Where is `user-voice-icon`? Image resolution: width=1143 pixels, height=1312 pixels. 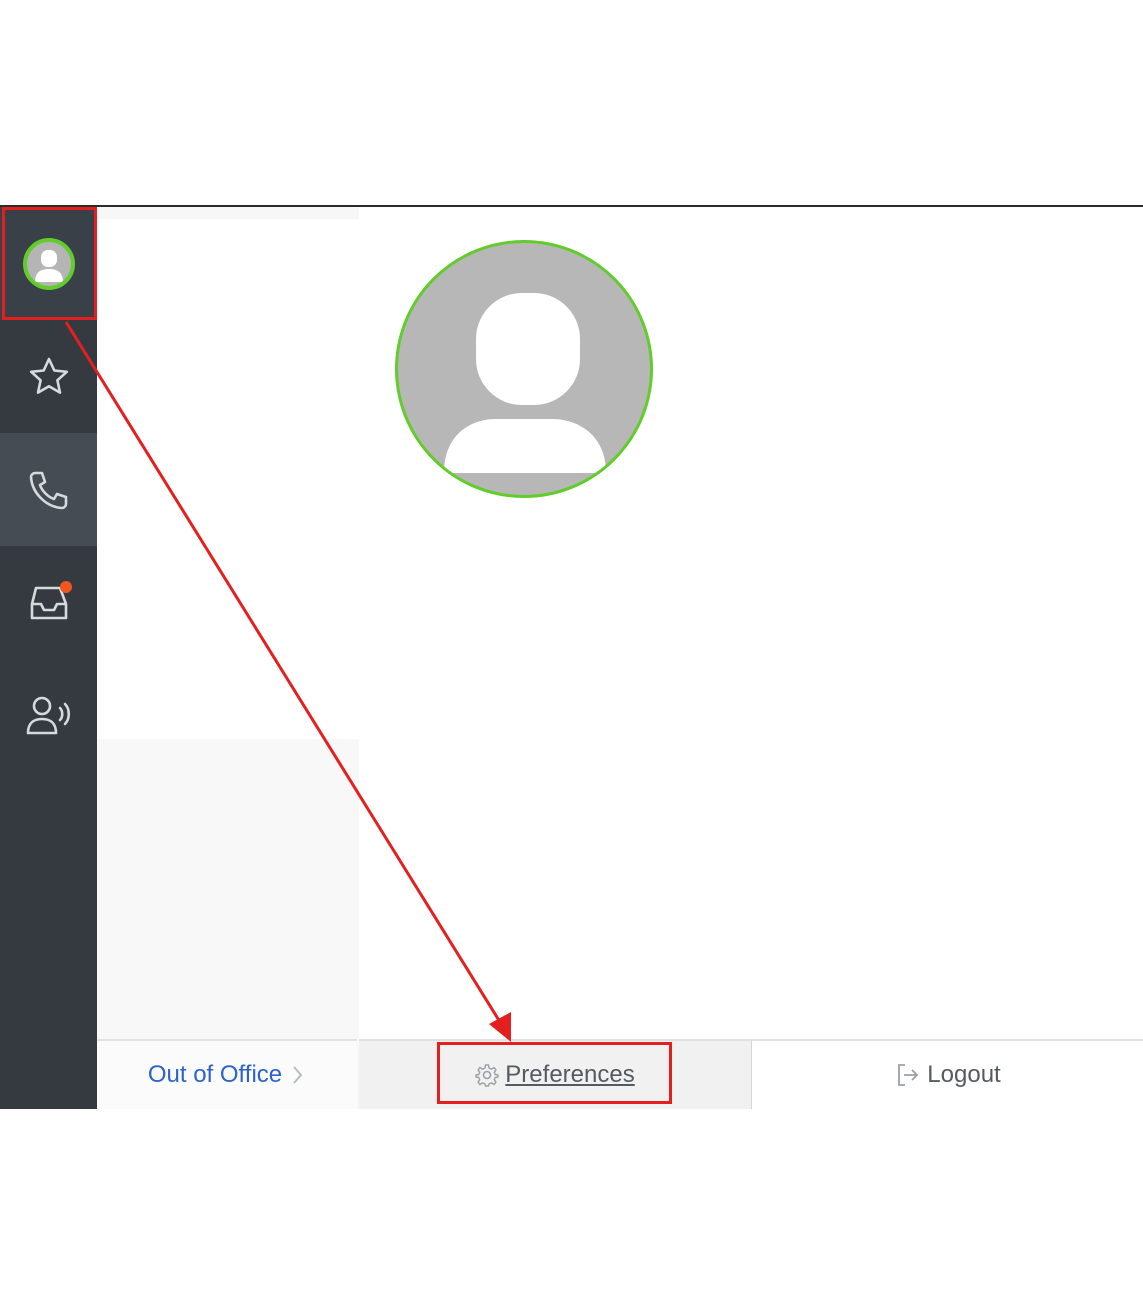
user-voice-icon is located at coordinates (48, 715).